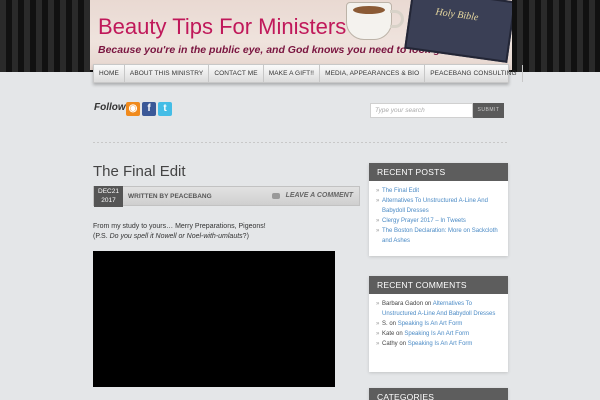 This screenshot has width=600, height=400. I want to click on recent-comment-item: Cathy on Speaking Is An Art Form, so click(439, 344).